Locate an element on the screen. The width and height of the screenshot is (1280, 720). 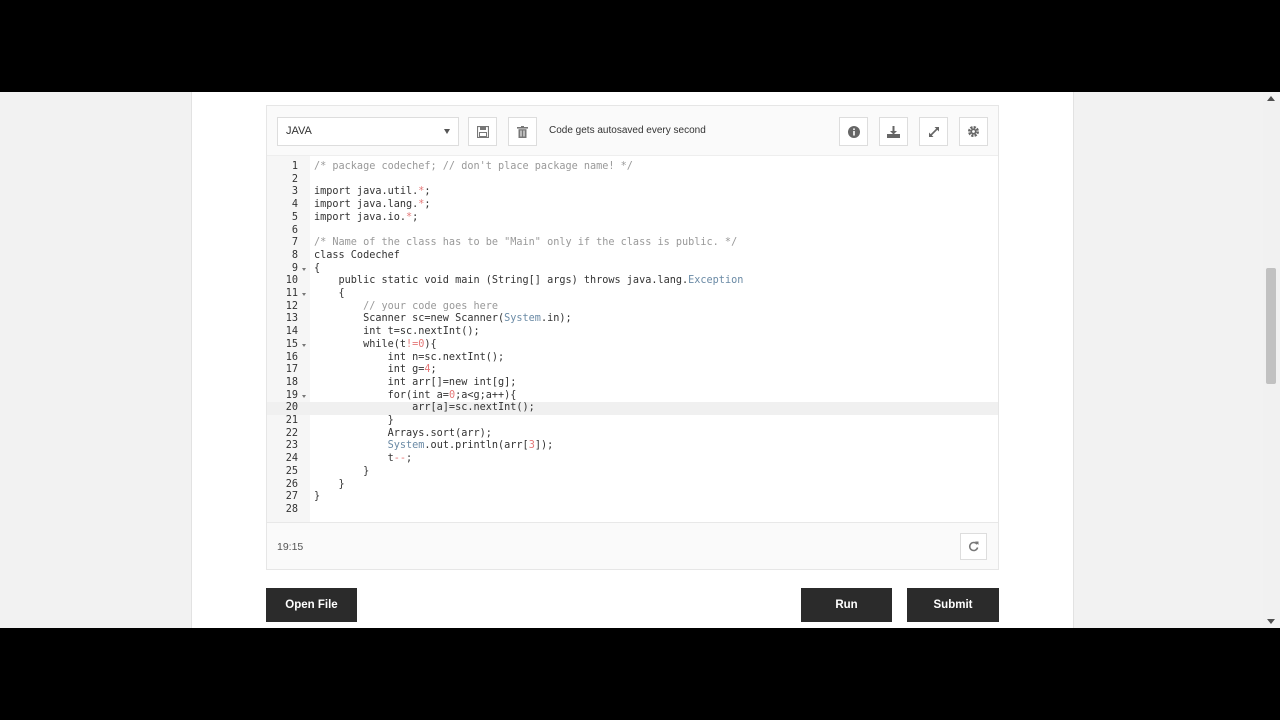
code-line: 17 int g=4; is located at coordinates (632, 370).